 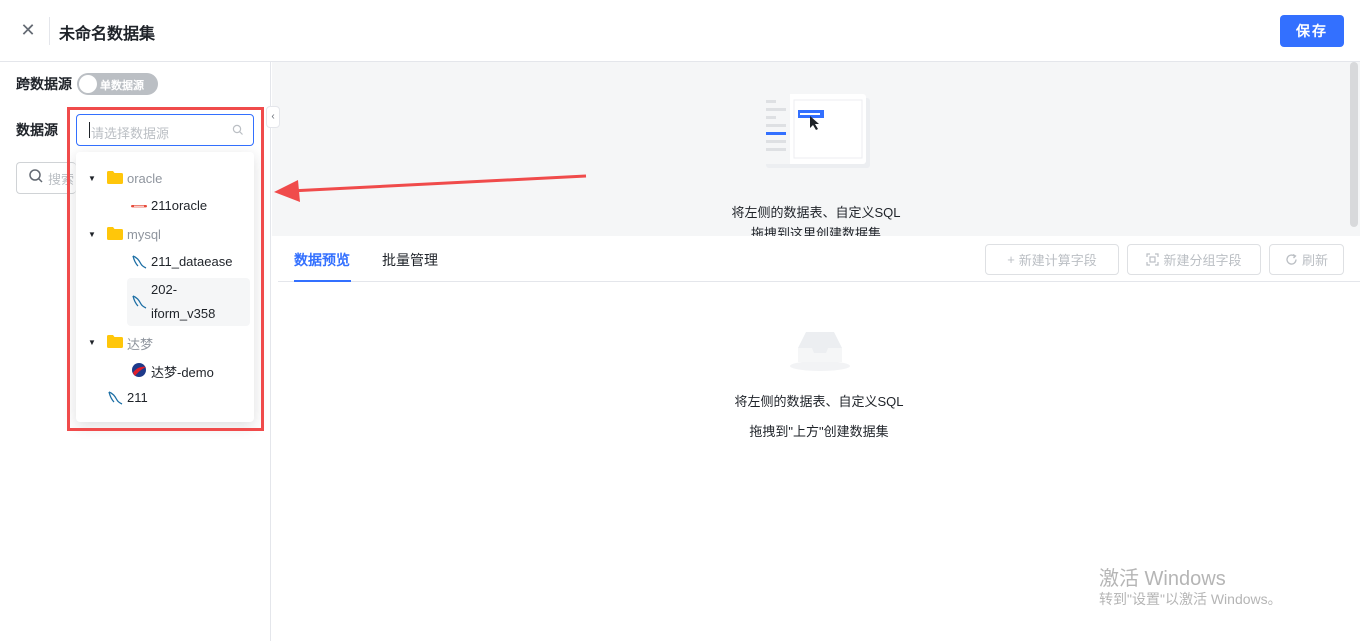 What do you see at coordinates (1153, 259) in the screenshot?
I see `group-field-icon` at bounding box center [1153, 259].